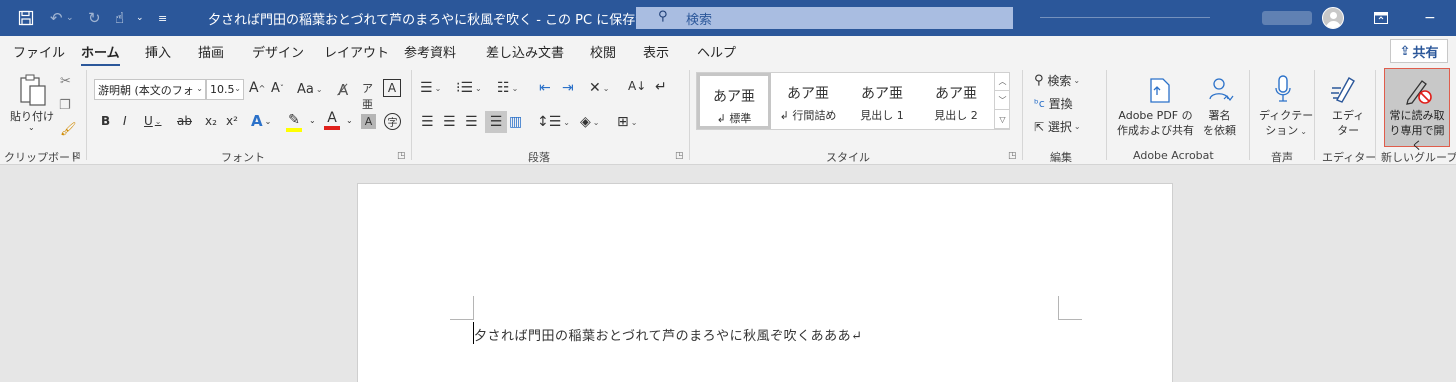 Image resolution: width=1456 pixels, height=382 pixels. Describe the element at coordinates (76, 156) in the screenshot. I see `clipboard-launcher-icon: ◳` at that location.